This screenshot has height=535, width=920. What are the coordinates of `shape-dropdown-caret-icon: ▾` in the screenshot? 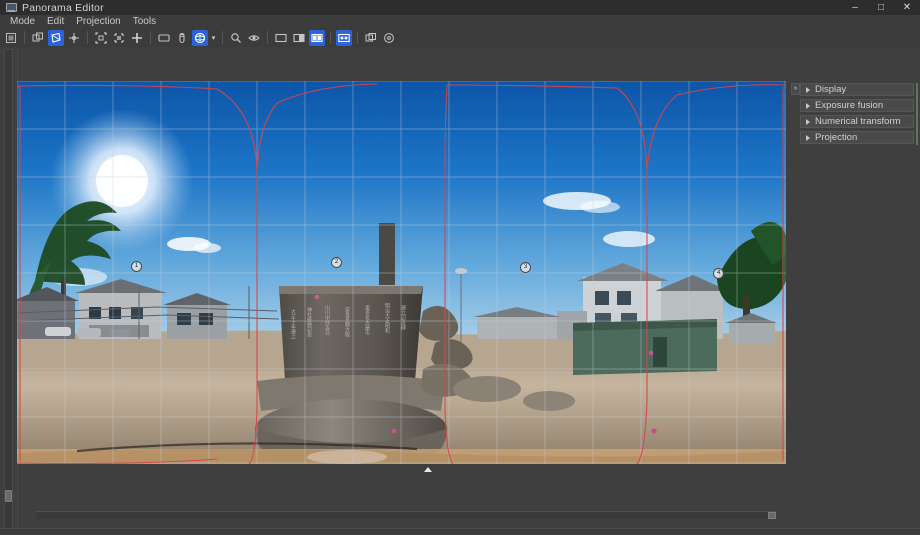 It's located at (213, 38).